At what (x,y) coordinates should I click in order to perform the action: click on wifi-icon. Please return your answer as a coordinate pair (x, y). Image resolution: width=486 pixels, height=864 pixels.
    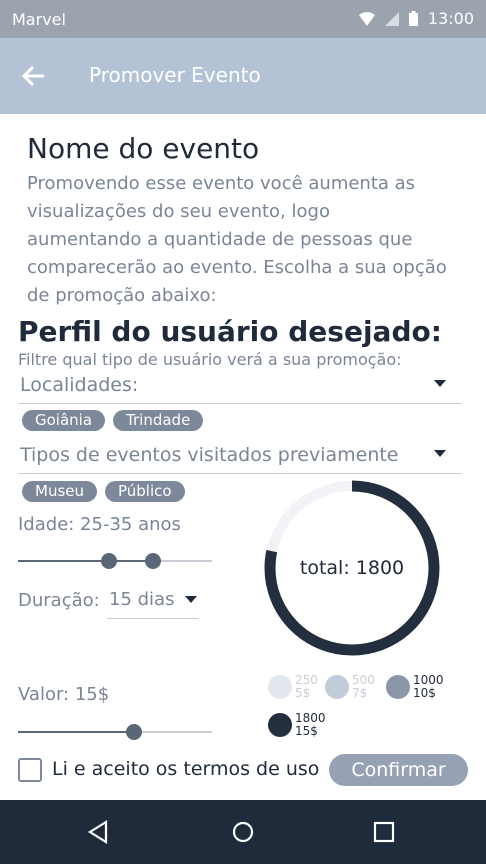
    Looking at the image, I should click on (366, 18).